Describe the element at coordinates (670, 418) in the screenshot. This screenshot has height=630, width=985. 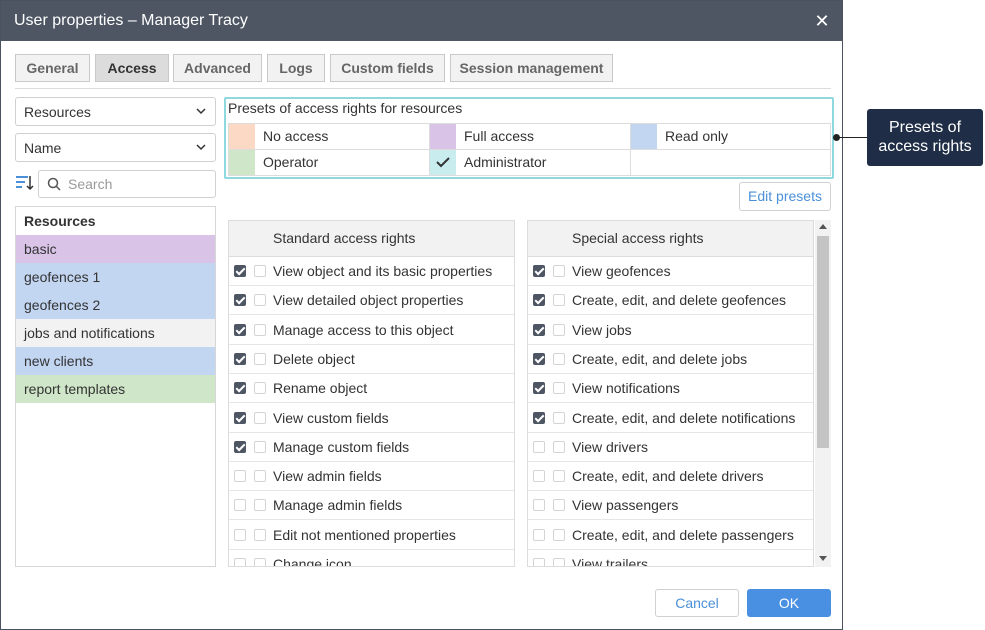
I see `special-right-row: Create, edit, and delete notifications` at that location.